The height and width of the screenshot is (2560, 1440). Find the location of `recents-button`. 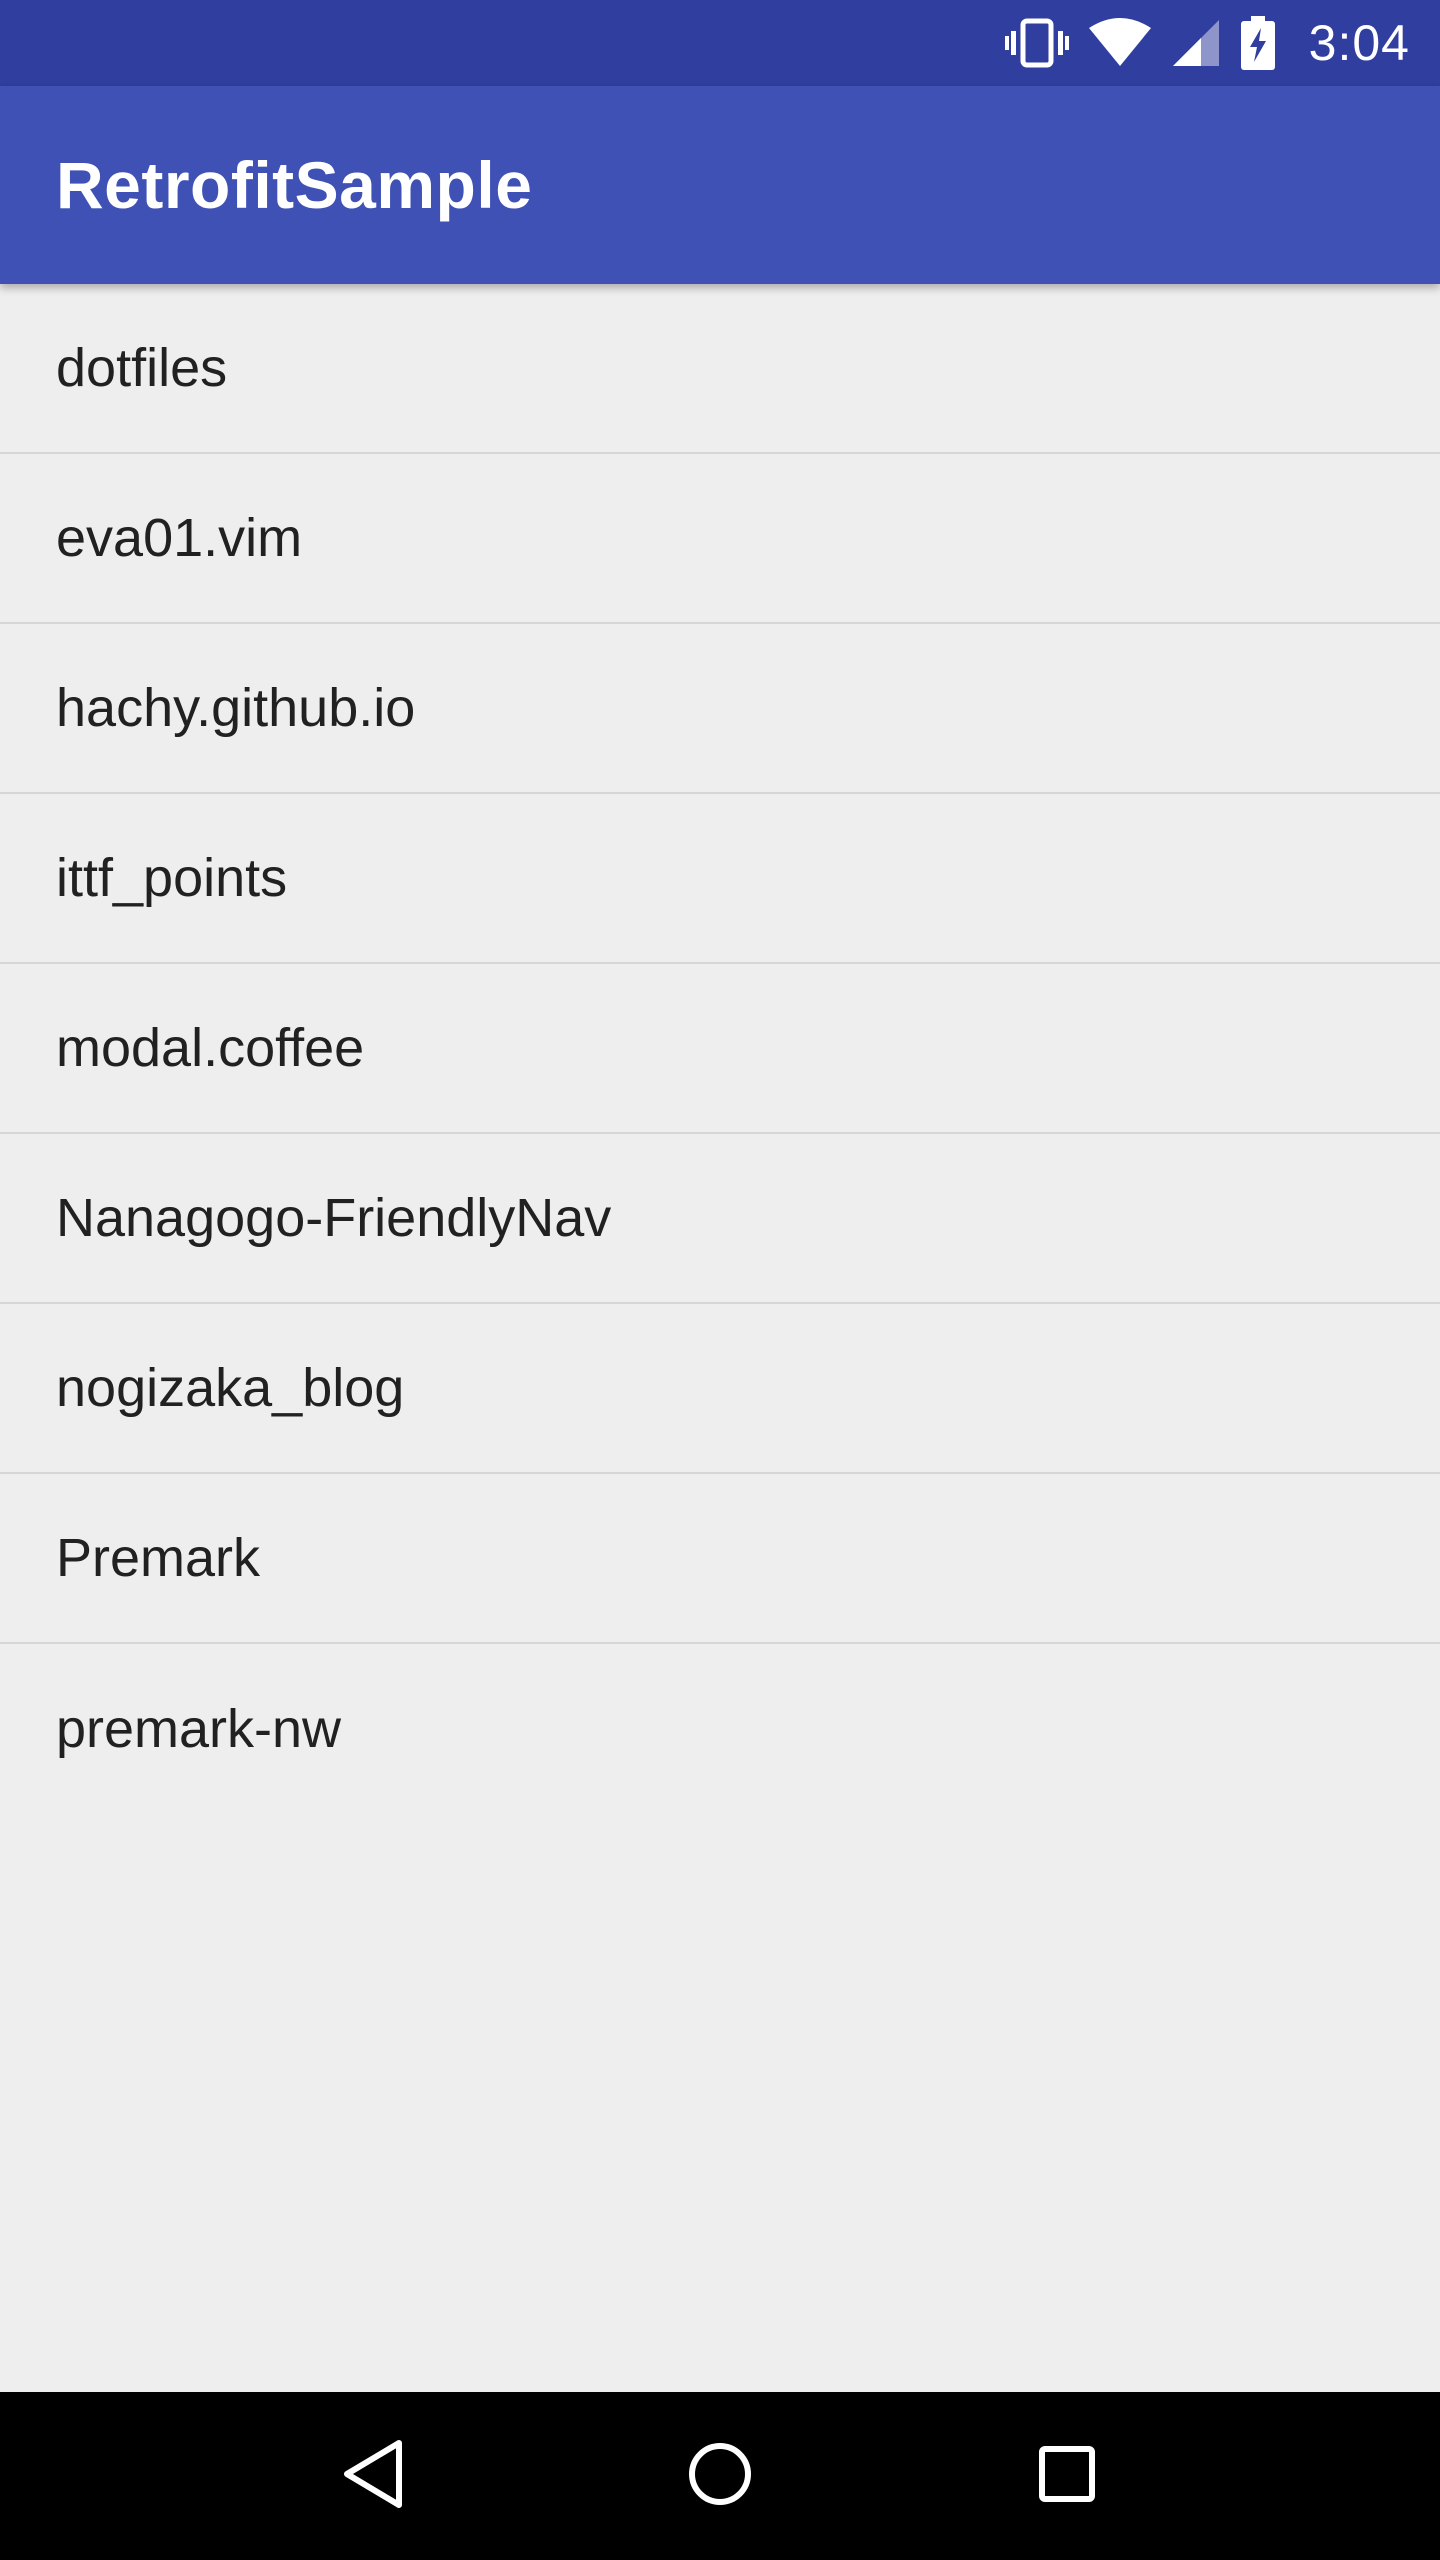

recents-button is located at coordinates (1067, 2476).